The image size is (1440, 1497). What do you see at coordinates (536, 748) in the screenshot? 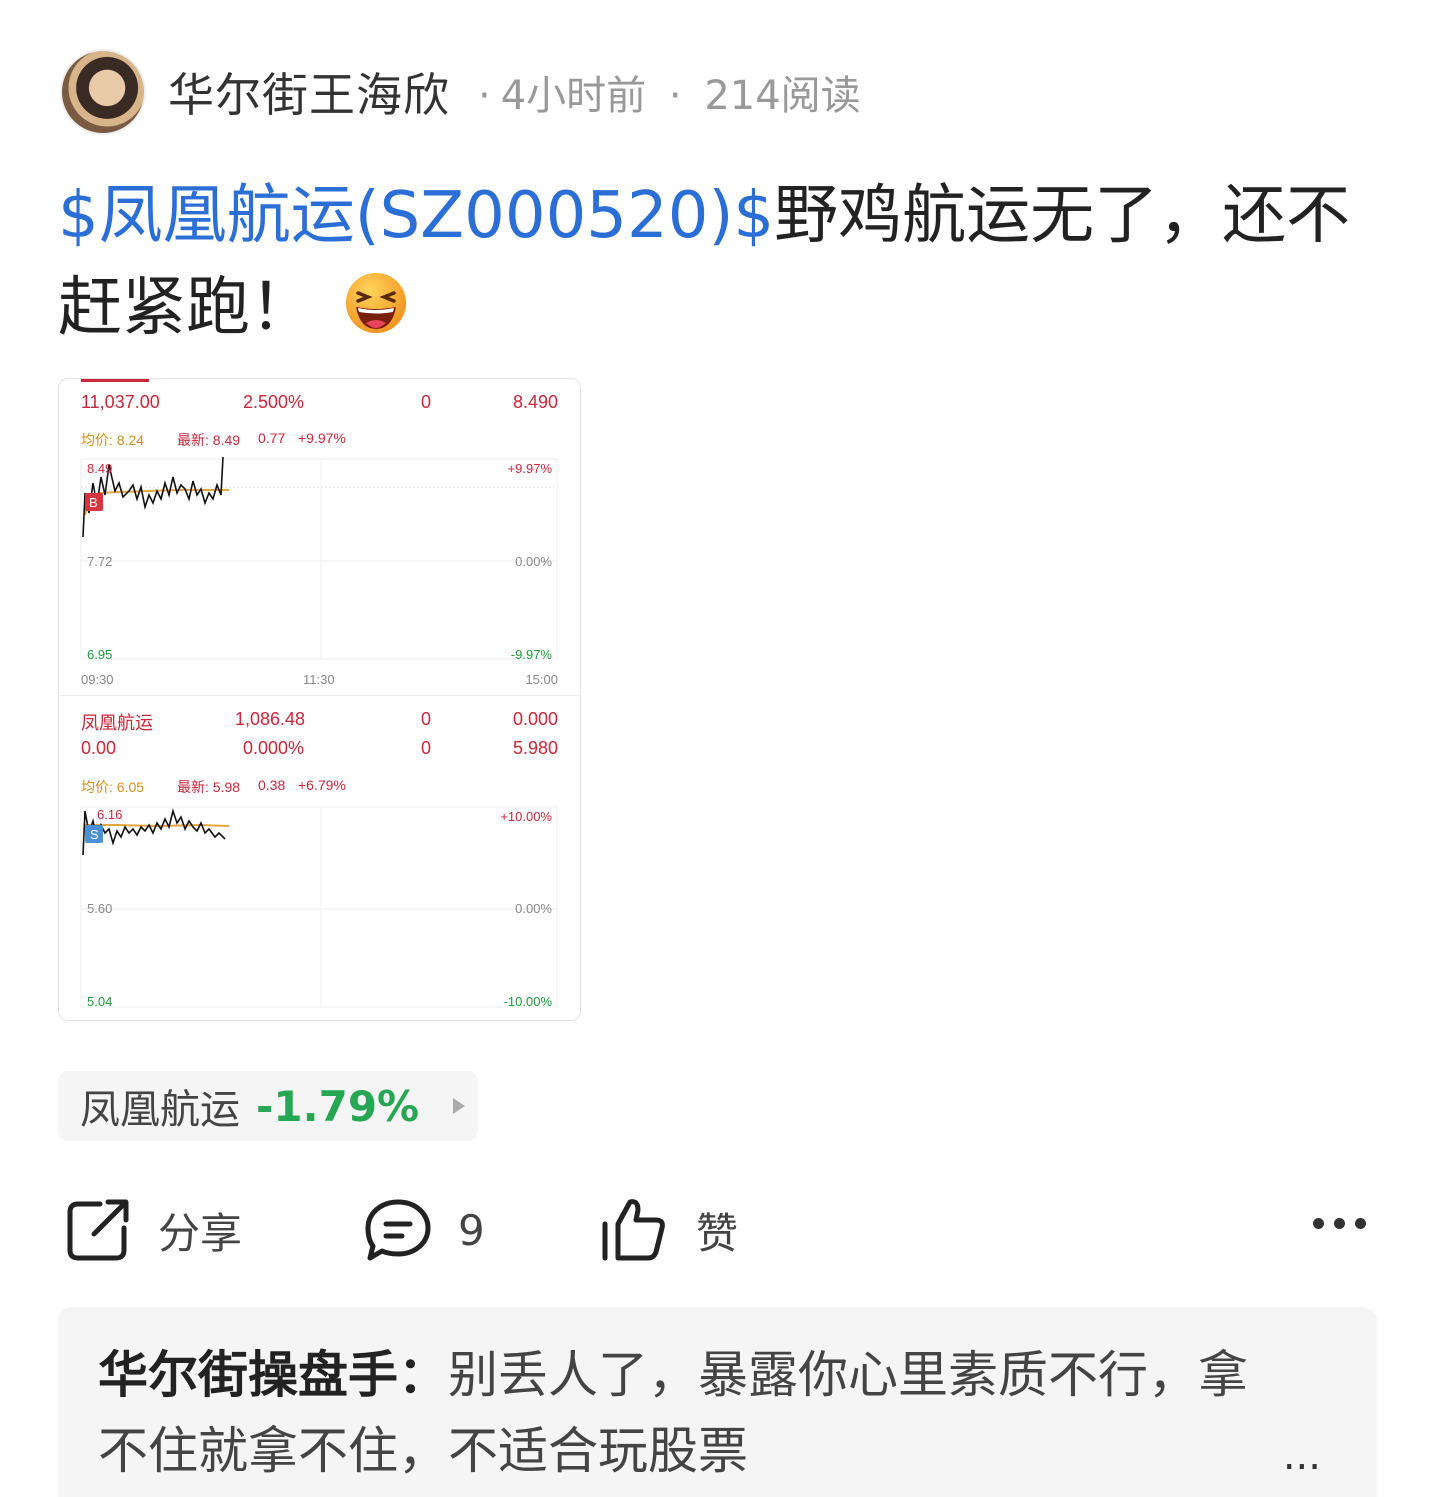
I see `row3-col4: 5.980` at bounding box center [536, 748].